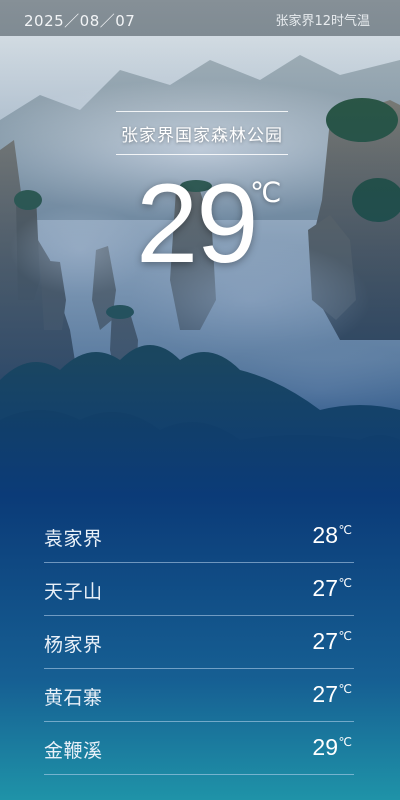 The width and height of the screenshot is (400, 800). I want to click on status-bar: 2025／08／07 张家界12时气温, so click(200, 18).